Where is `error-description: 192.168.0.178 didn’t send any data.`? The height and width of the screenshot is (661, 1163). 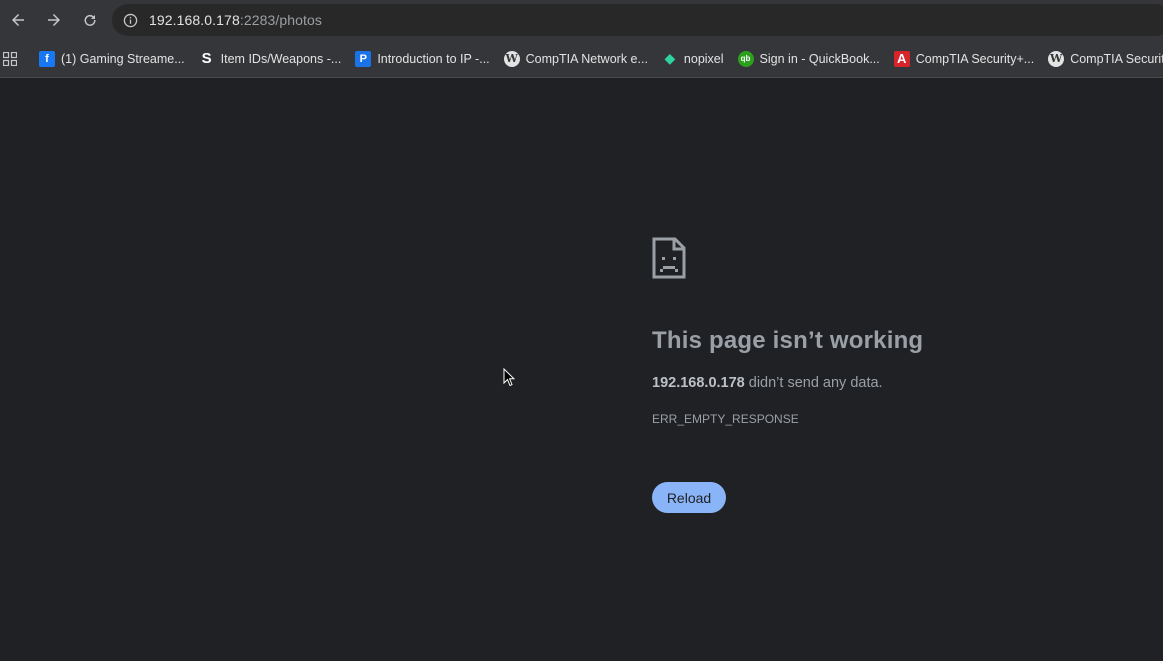
error-description: 192.168.0.178 didn’t send any data. is located at coordinates (767, 383).